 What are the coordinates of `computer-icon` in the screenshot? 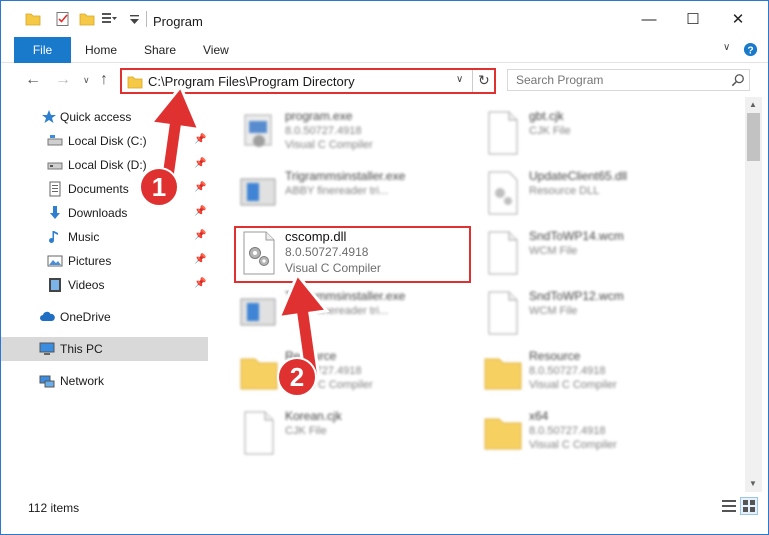 It's located at (47, 348).